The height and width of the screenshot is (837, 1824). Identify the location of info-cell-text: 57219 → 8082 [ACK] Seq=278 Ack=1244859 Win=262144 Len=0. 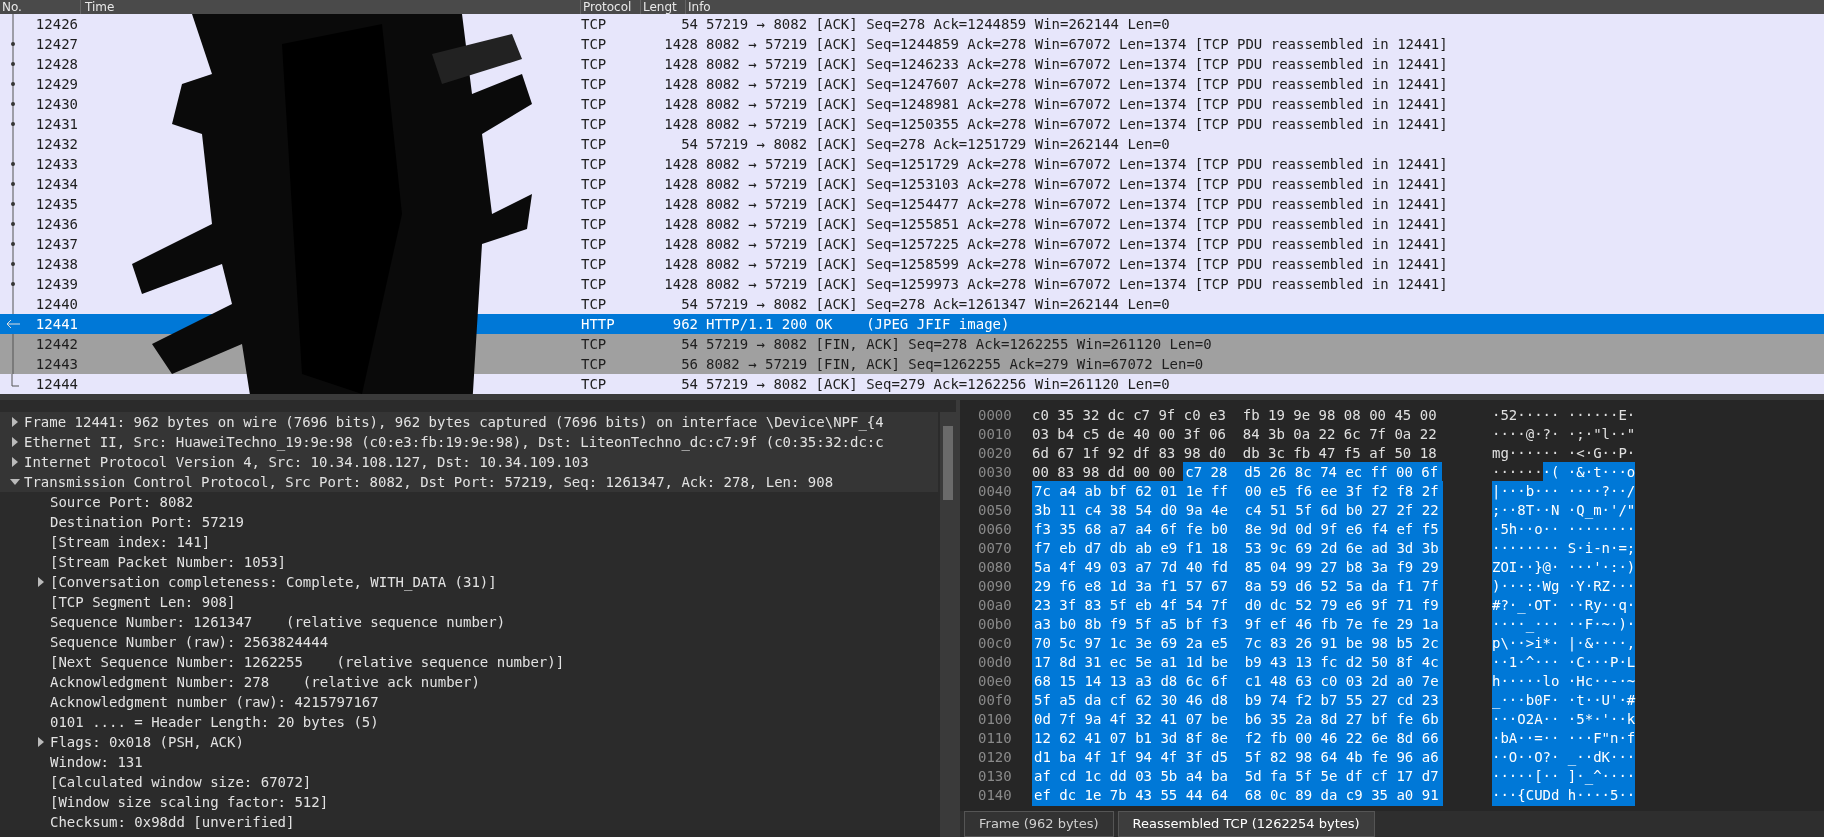
(937, 24).